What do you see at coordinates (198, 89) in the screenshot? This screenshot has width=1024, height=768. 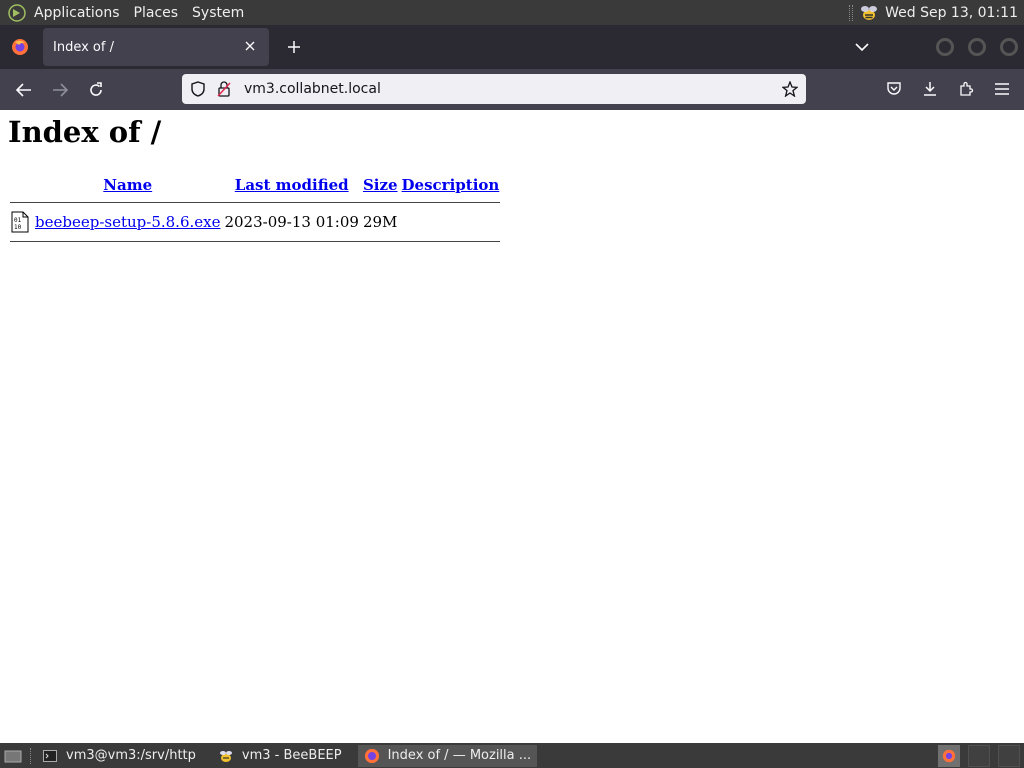 I see `shield-icon` at bounding box center [198, 89].